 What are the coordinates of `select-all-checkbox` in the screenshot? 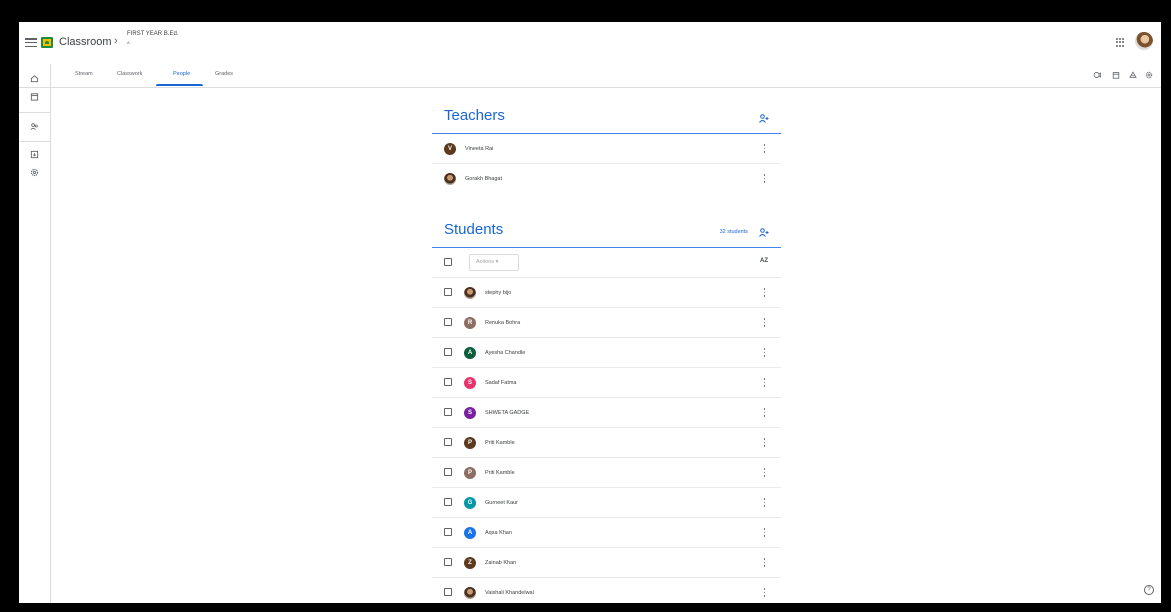 It's located at (448, 262).